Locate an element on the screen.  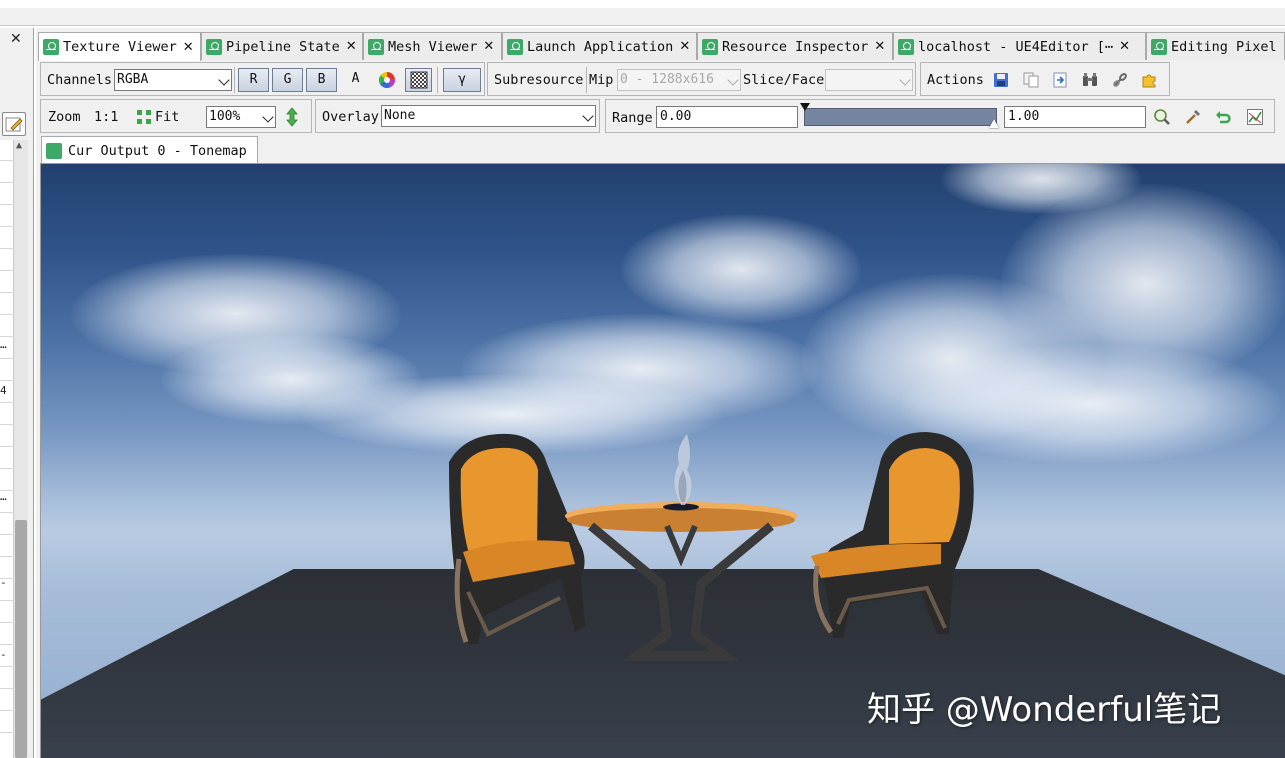
fit-button: Fit is located at coordinates (167, 117).